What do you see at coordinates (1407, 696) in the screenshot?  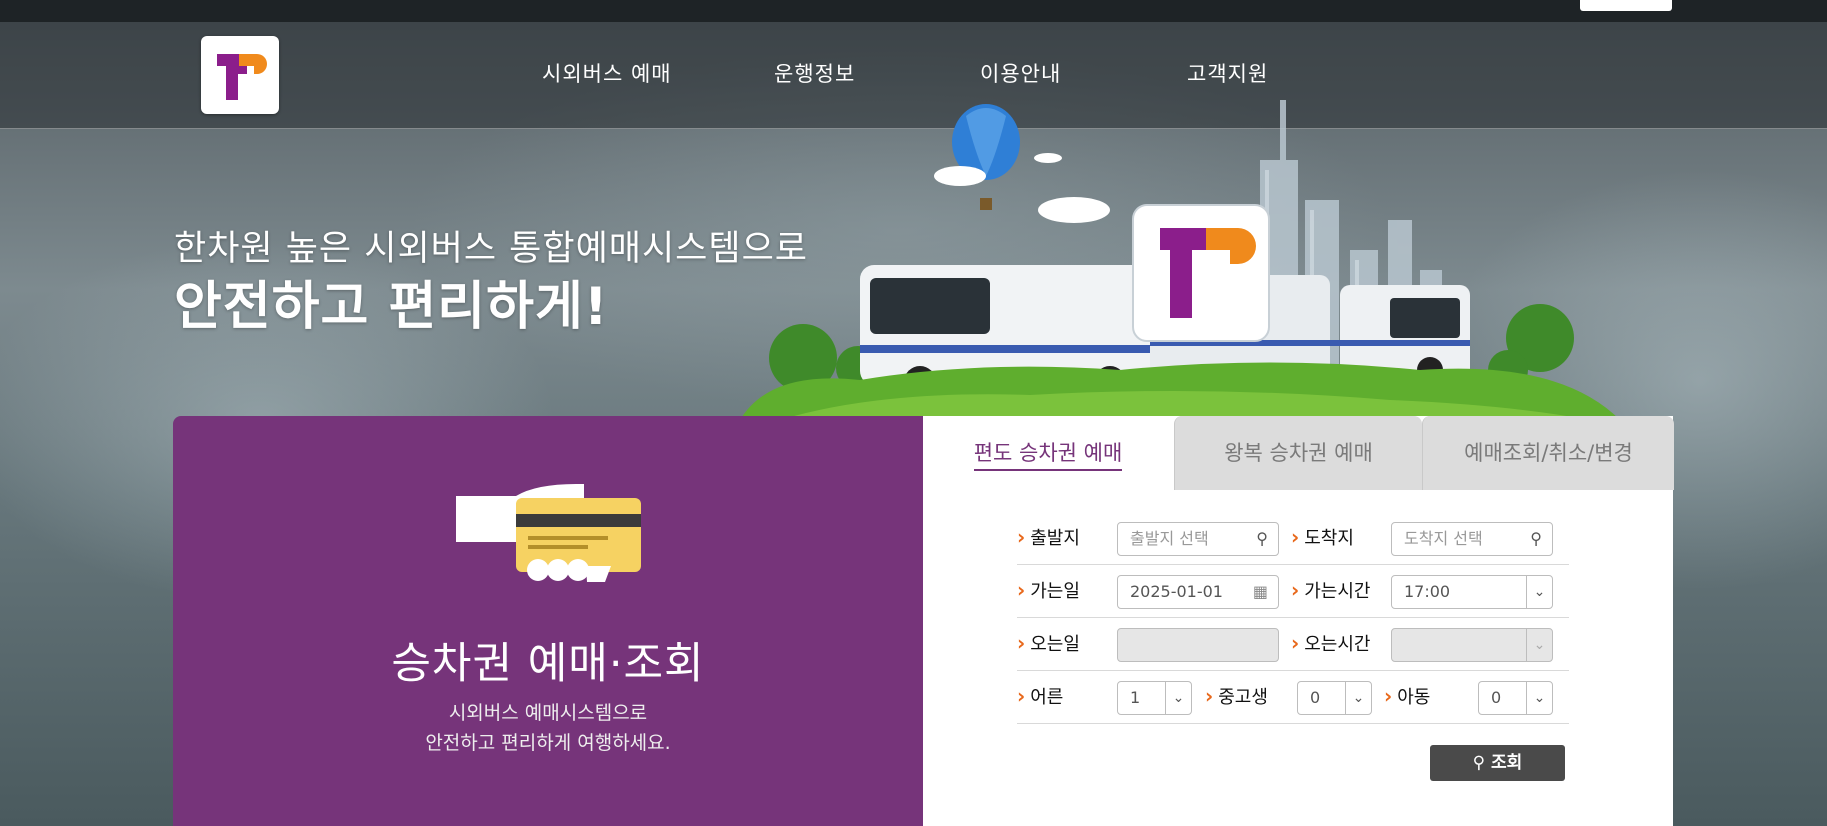 I see `child-label: 아동` at bounding box center [1407, 696].